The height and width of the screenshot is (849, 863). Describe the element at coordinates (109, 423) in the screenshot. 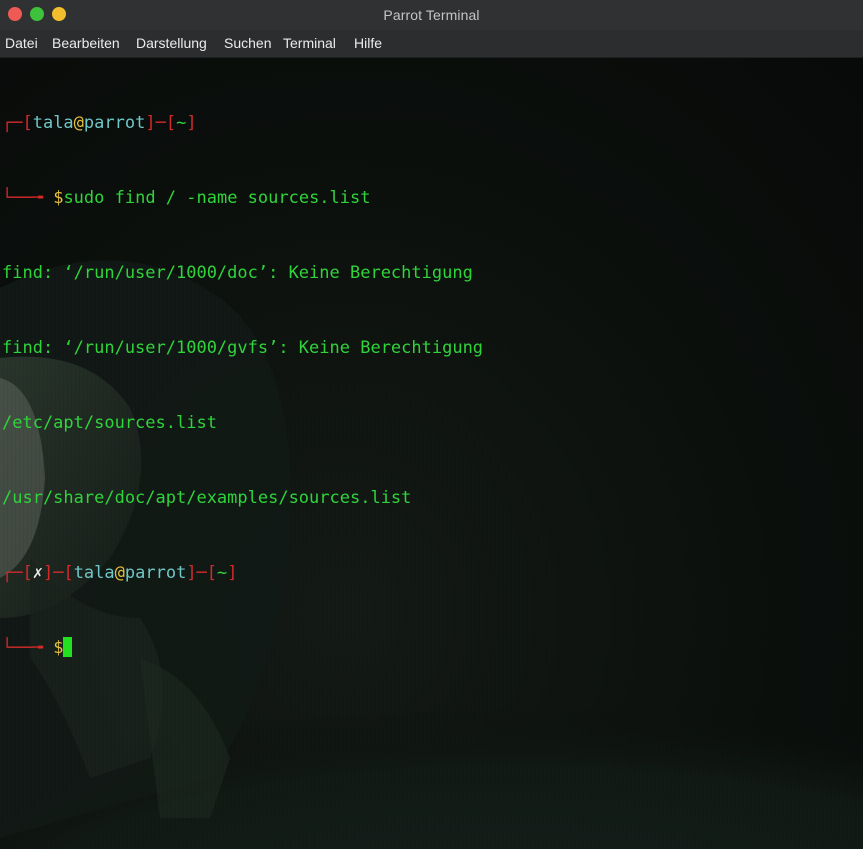

I see `output-line: /etc/apt/sources.list` at that location.